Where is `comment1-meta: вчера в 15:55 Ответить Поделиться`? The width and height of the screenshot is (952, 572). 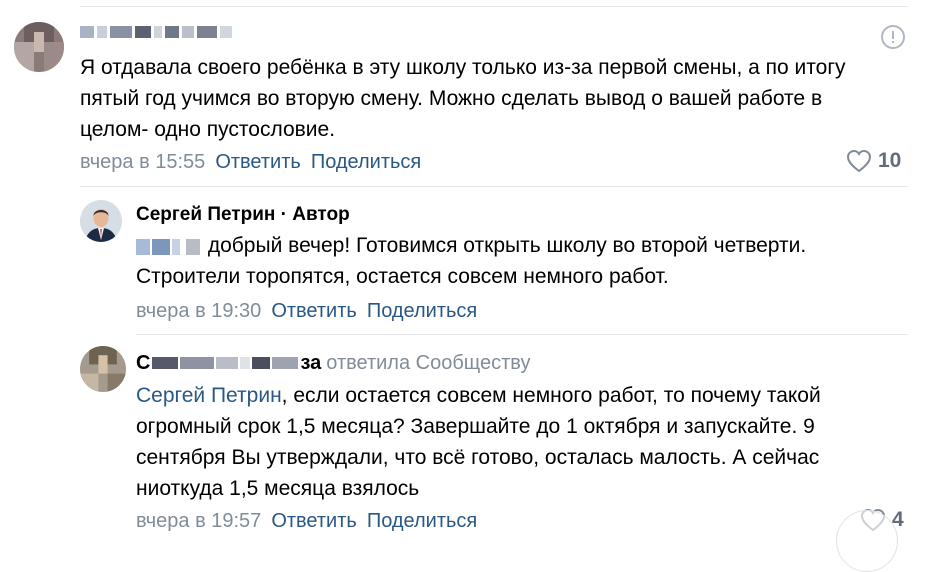
comment1-meta: вчера в 15:55 Ответить Поделиться is located at coordinates (250, 162).